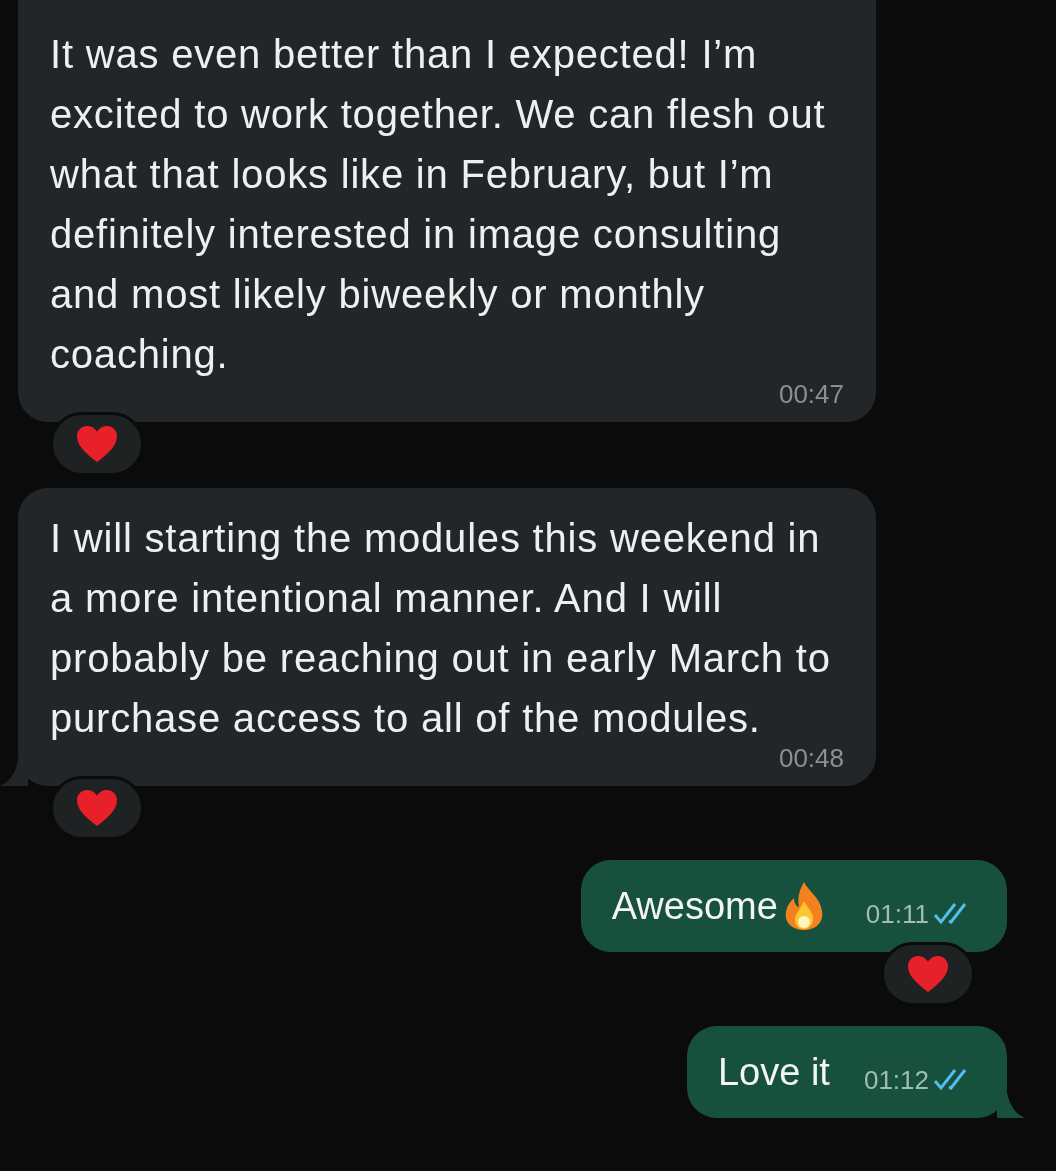 This screenshot has width=1056, height=1171. Describe the element at coordinates (694, 906) in the screenshot. I see `message-text: Awesome` at that location.